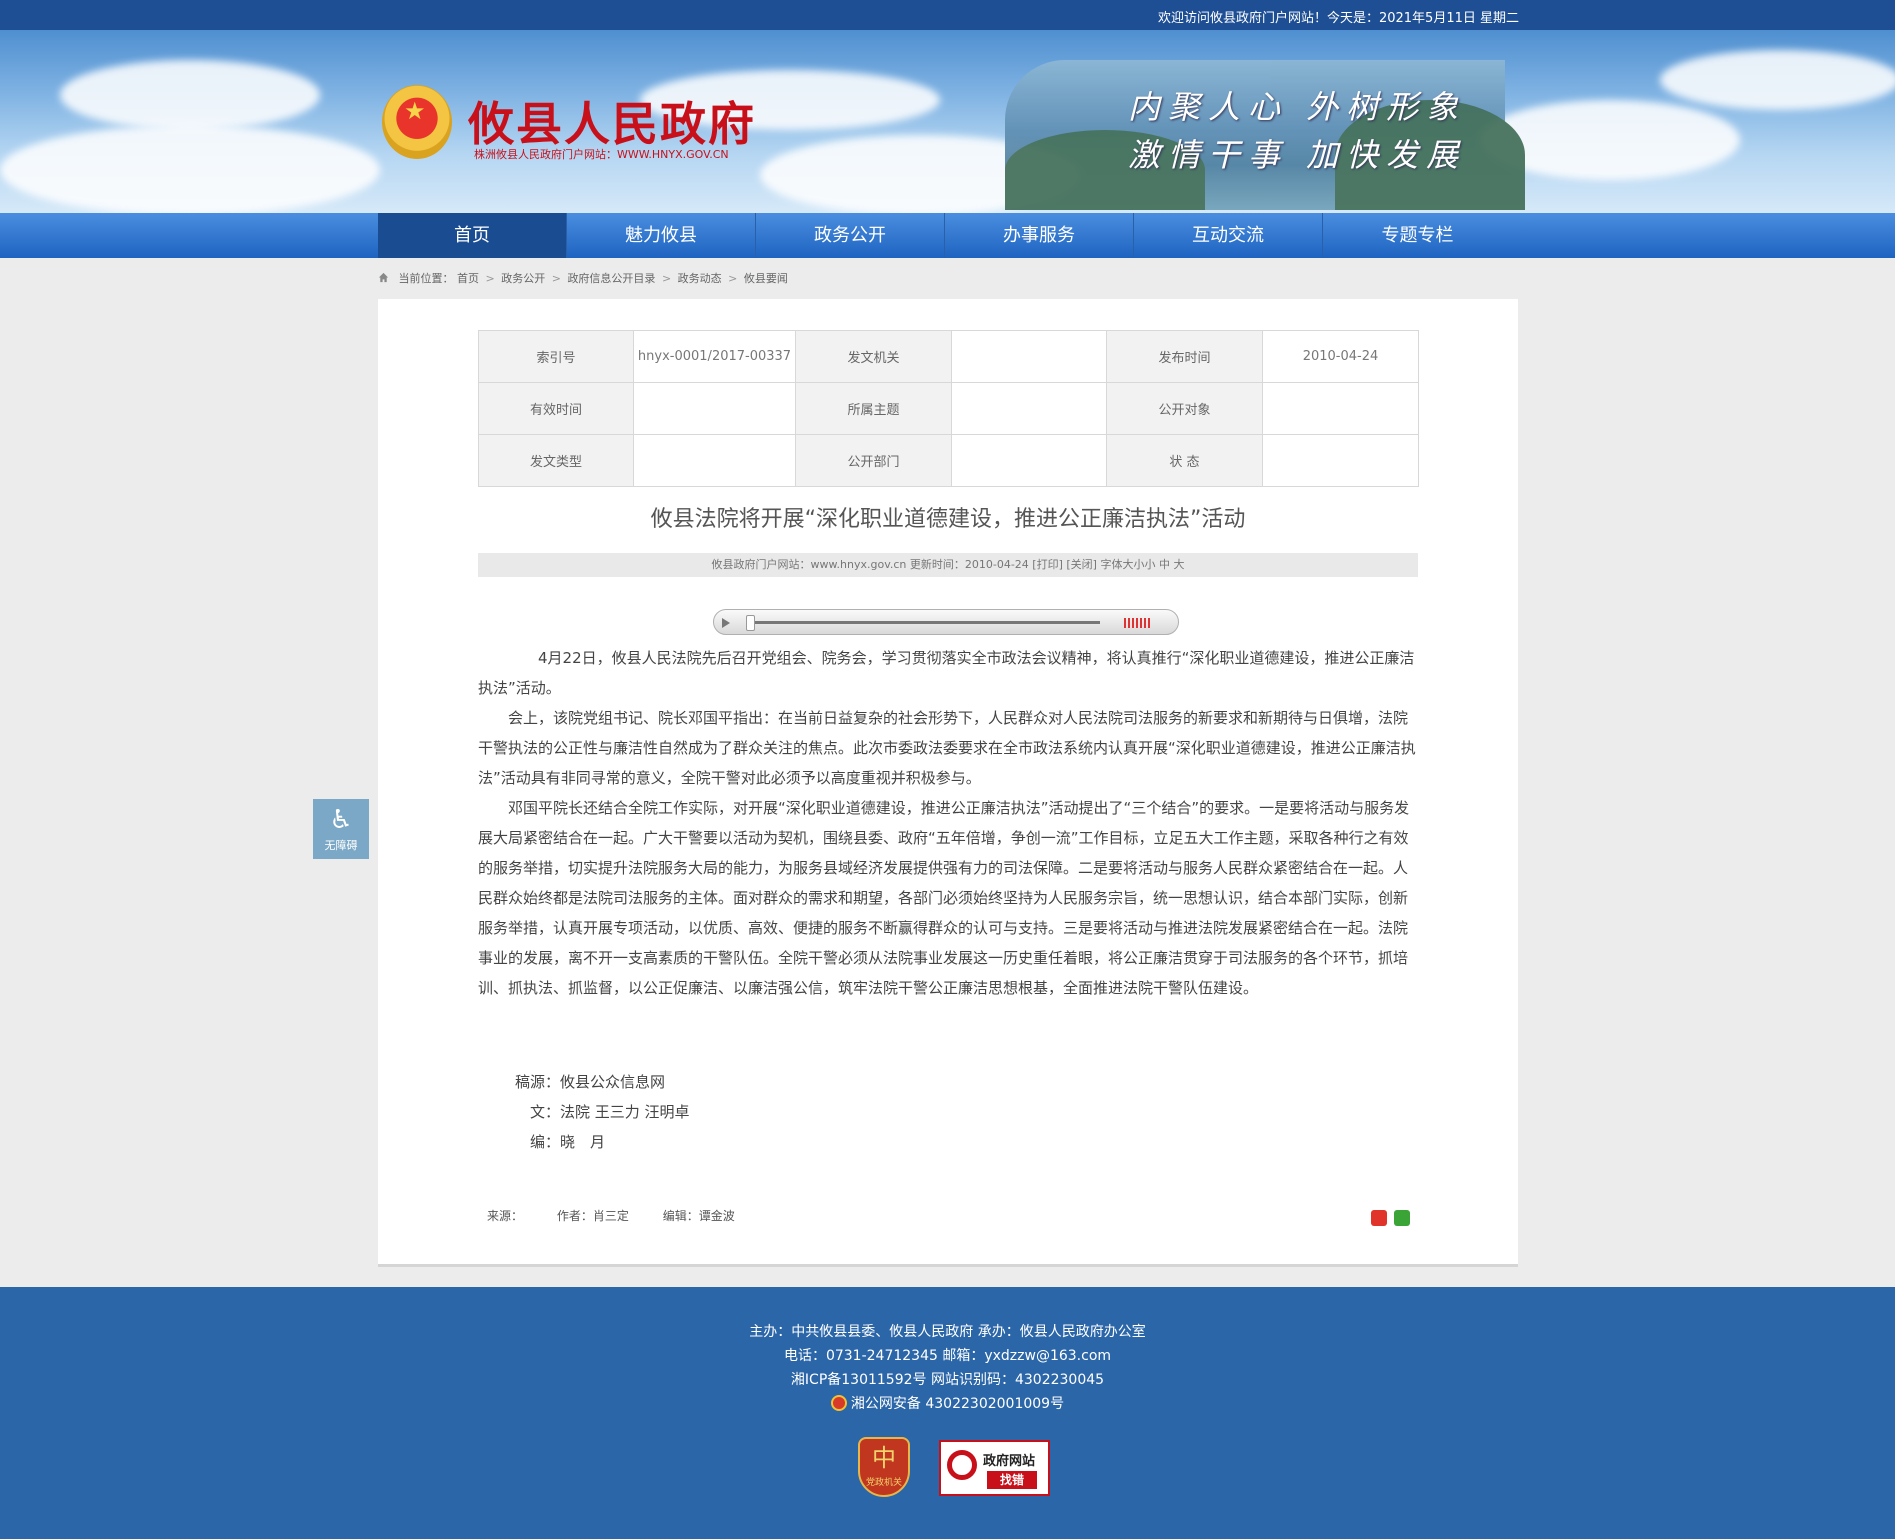 This screenshot has width=1895, height=1539. I want to click on nav-item-interaction: 互动交流, so click(1228, 235).